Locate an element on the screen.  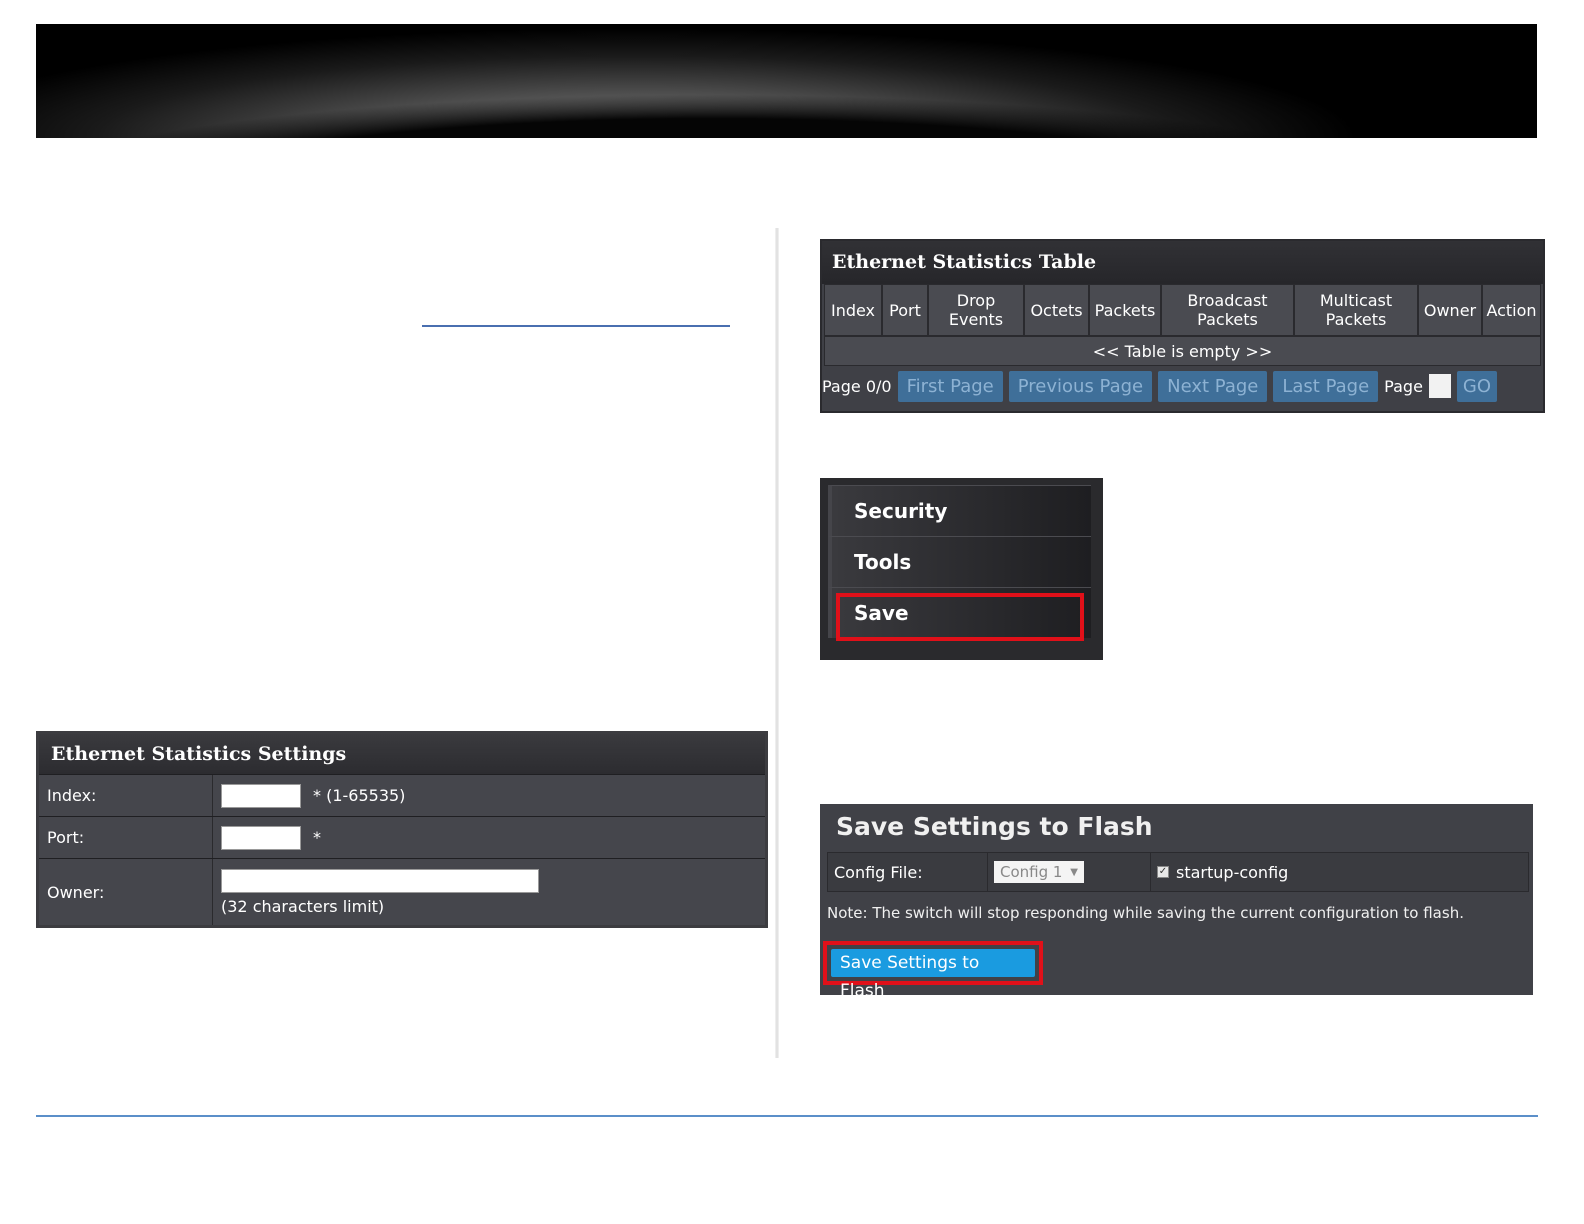
index-row: Index: * (1-65535) is located at coordinates (402, 795).